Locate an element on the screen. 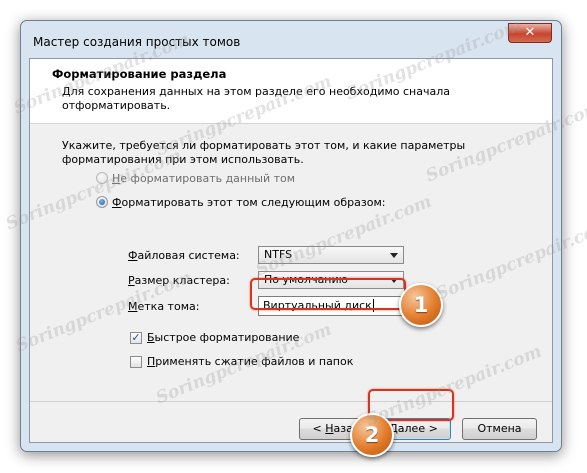  callout-badge-2: 2 is located at coordinates (372, 435).